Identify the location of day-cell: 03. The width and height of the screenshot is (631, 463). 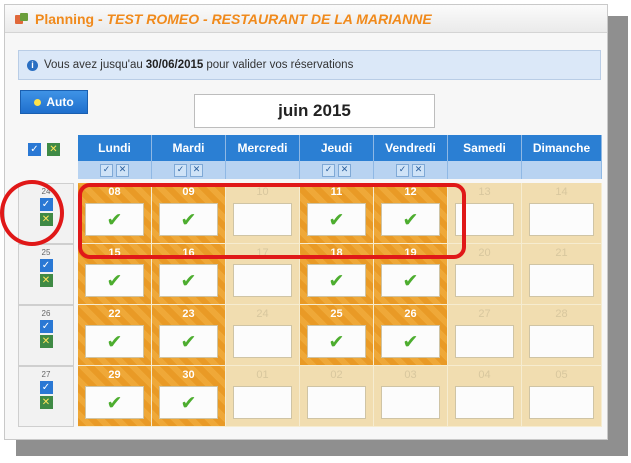
(411, 396).